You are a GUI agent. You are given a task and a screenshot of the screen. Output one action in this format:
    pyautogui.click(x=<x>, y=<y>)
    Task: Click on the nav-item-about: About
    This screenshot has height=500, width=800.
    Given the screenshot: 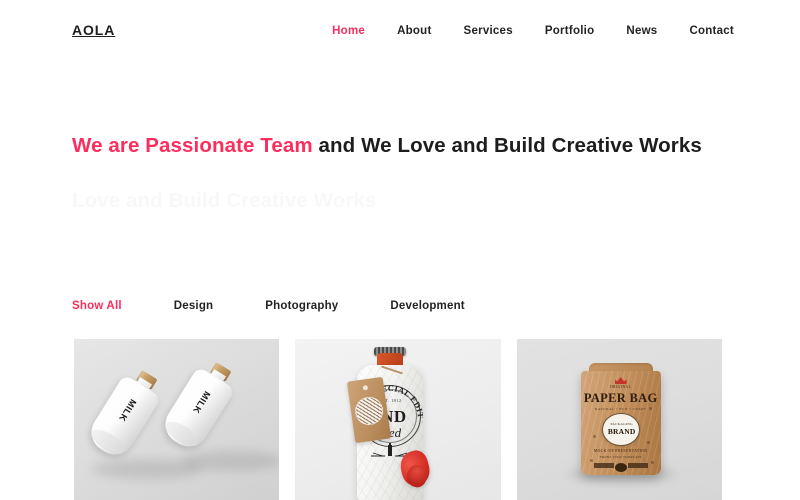 What is the action you would take?
    pyautogui.click(x=414, y=31)
    